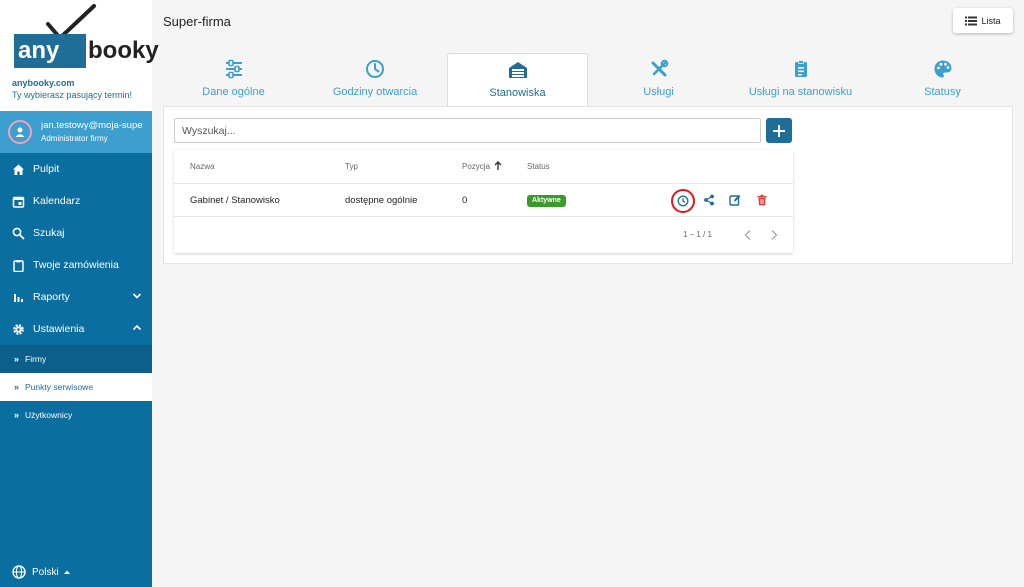 The image size is (1024, 587). Describe the element at coordinates (538, 166) in the screenshot. I see `column-header-status: Status` at that location.